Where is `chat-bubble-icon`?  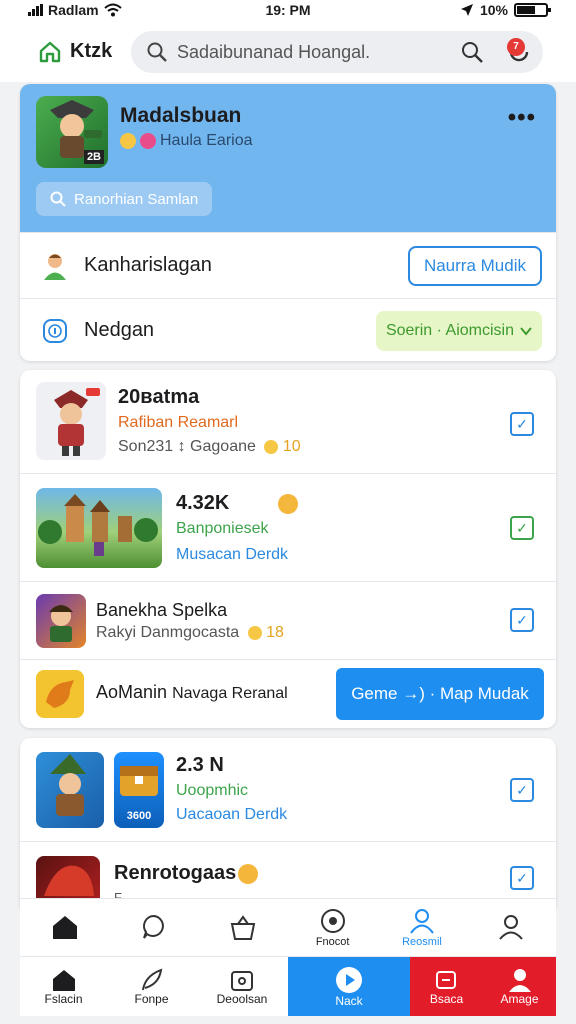
chat-bubble-icon is located at coordinates (153, 926).